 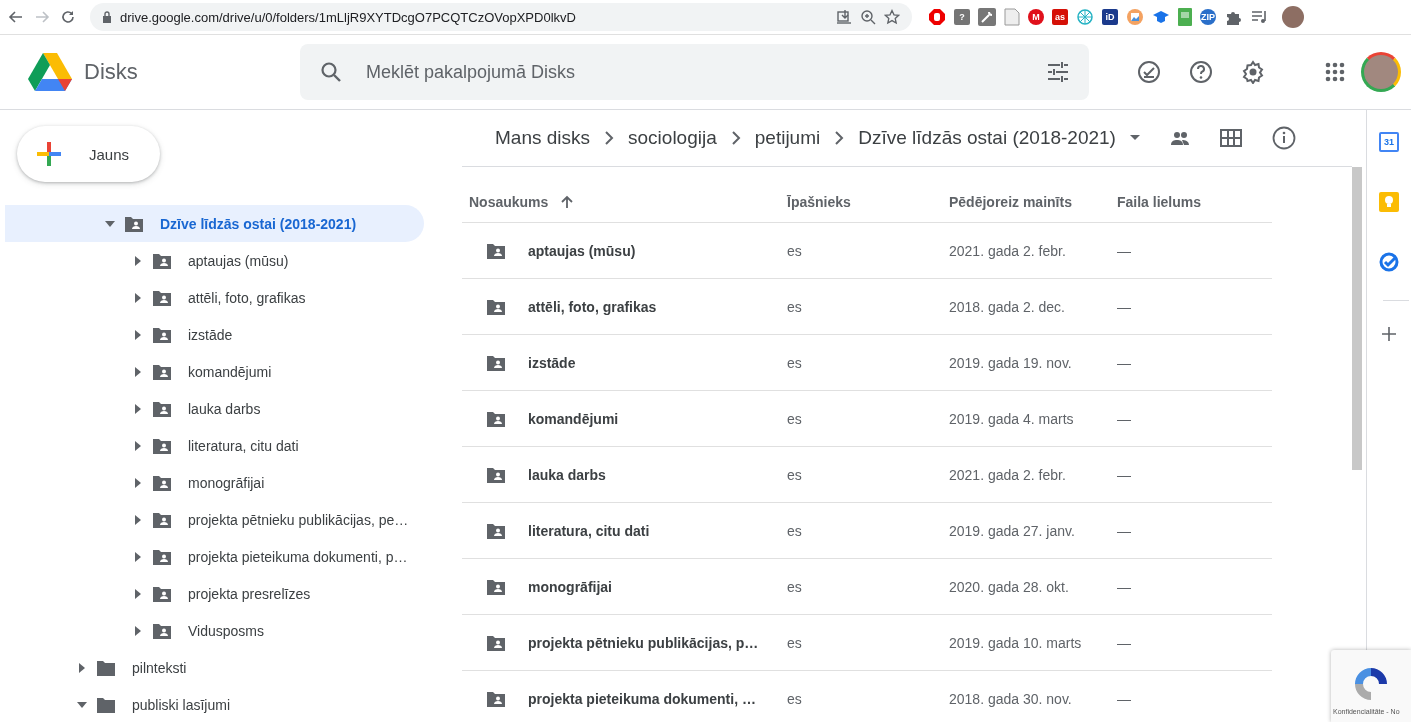 I want to click on modified-date-cell-text: 2019. gada 19. nov., so click(x=1010, y=362).